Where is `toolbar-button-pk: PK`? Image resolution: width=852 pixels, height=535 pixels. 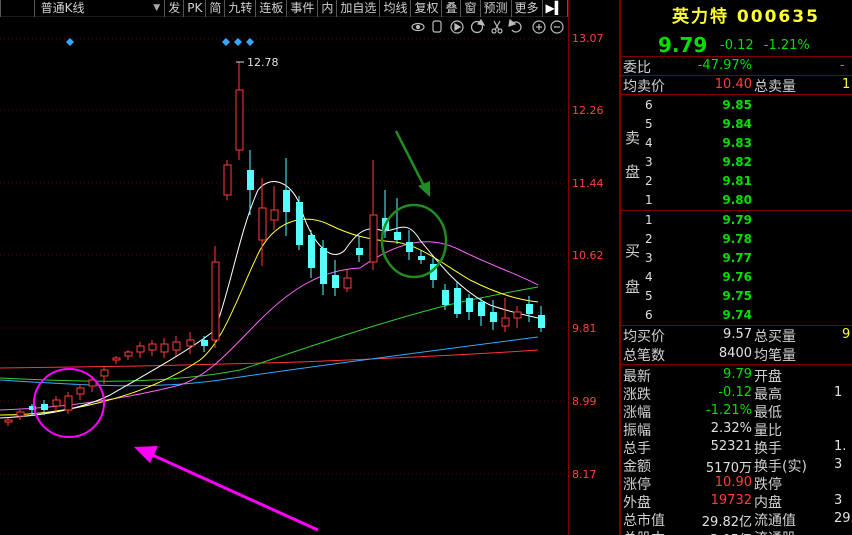
toolbar-button-pk: PK is located at coordinates (195, 8).